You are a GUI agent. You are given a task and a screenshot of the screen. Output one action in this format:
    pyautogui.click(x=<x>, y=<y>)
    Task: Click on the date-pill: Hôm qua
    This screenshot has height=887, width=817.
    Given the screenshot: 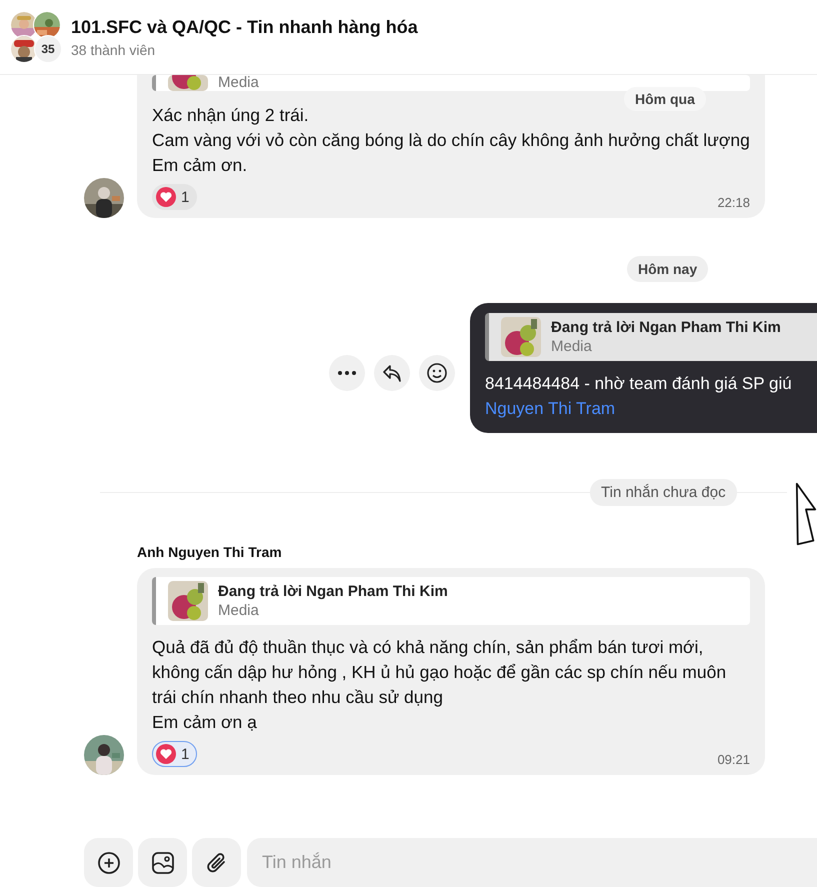 What is the action you would take?
    pyautogui.click(x=665, y=99)
    